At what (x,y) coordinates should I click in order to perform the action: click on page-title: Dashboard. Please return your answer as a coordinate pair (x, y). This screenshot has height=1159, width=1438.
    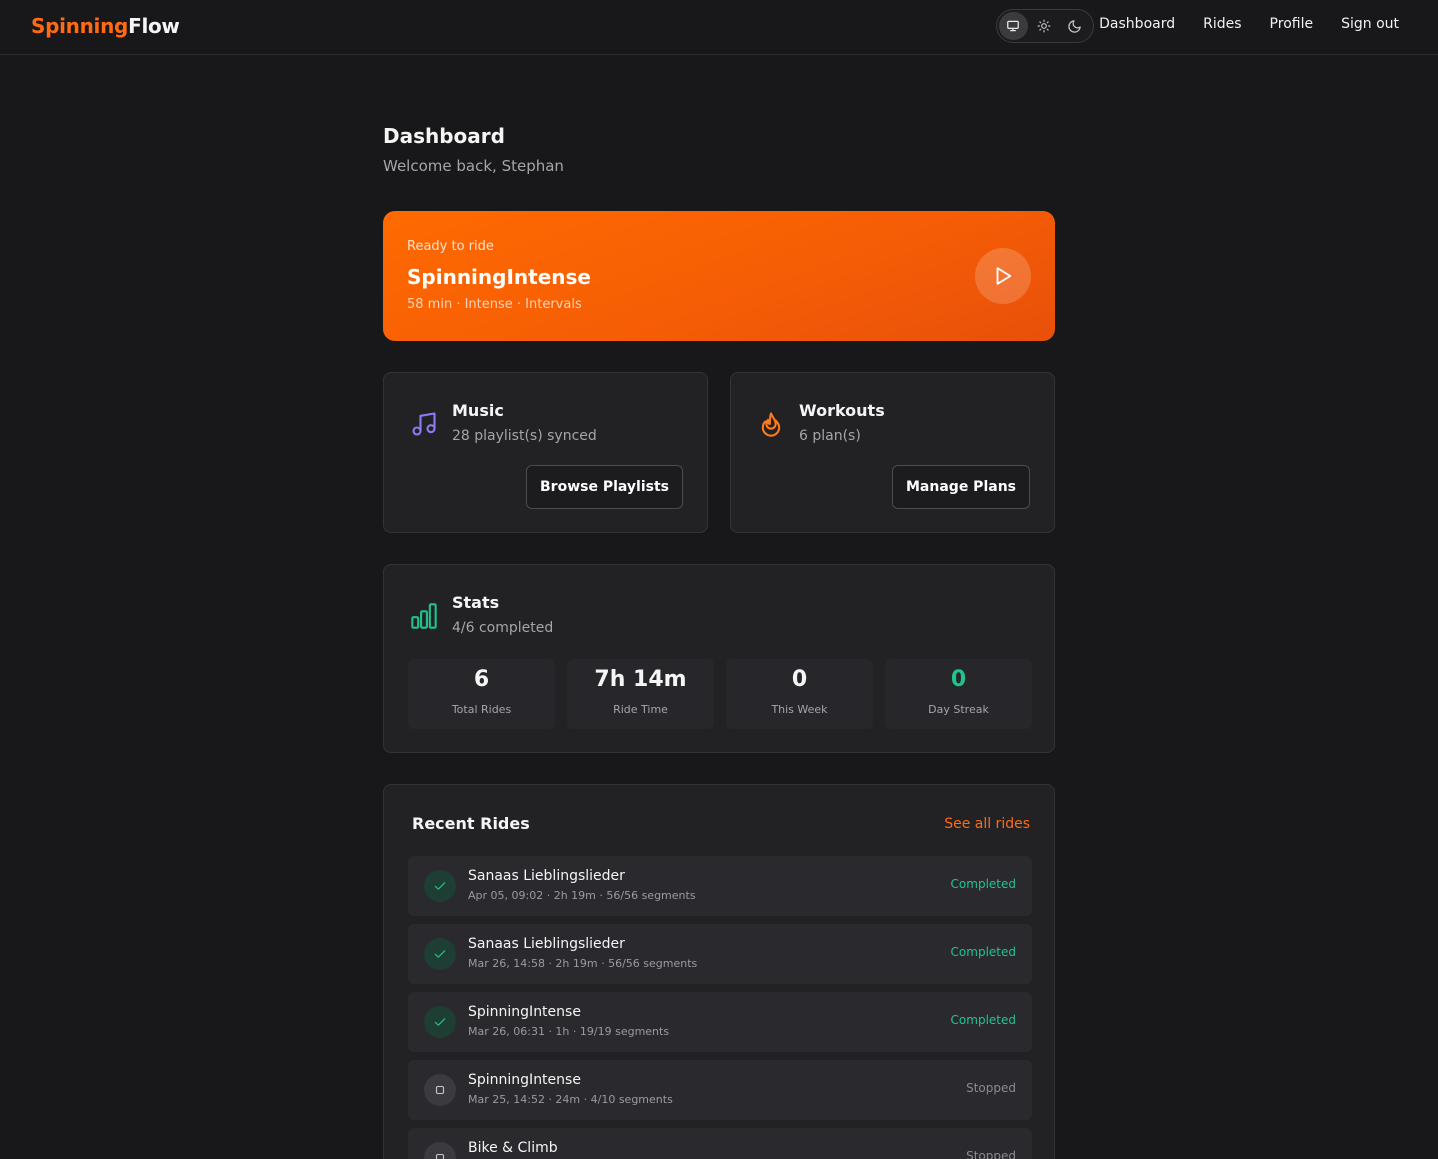
    Looking at the image, I should click on (444, 136).